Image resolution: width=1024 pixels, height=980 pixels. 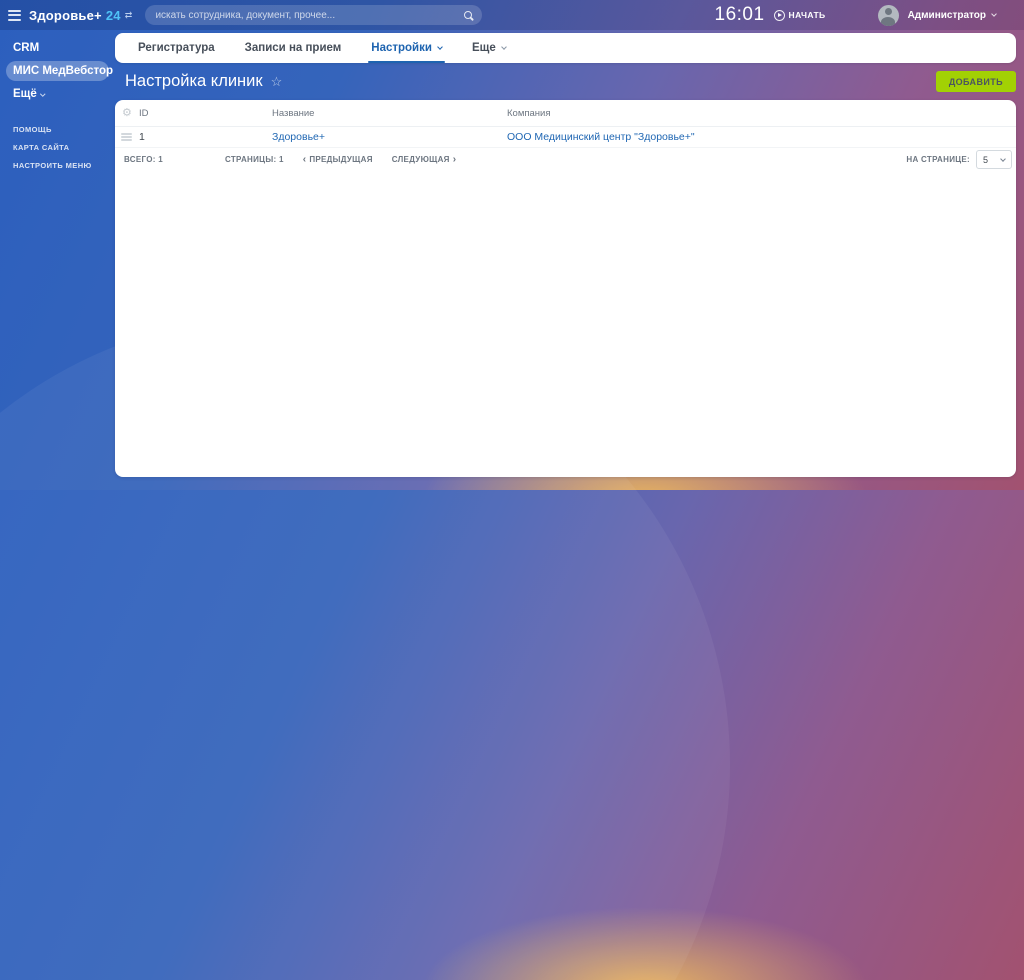 I want to click on sidebar-more-label: Ещё, so click(x=25, y=94).